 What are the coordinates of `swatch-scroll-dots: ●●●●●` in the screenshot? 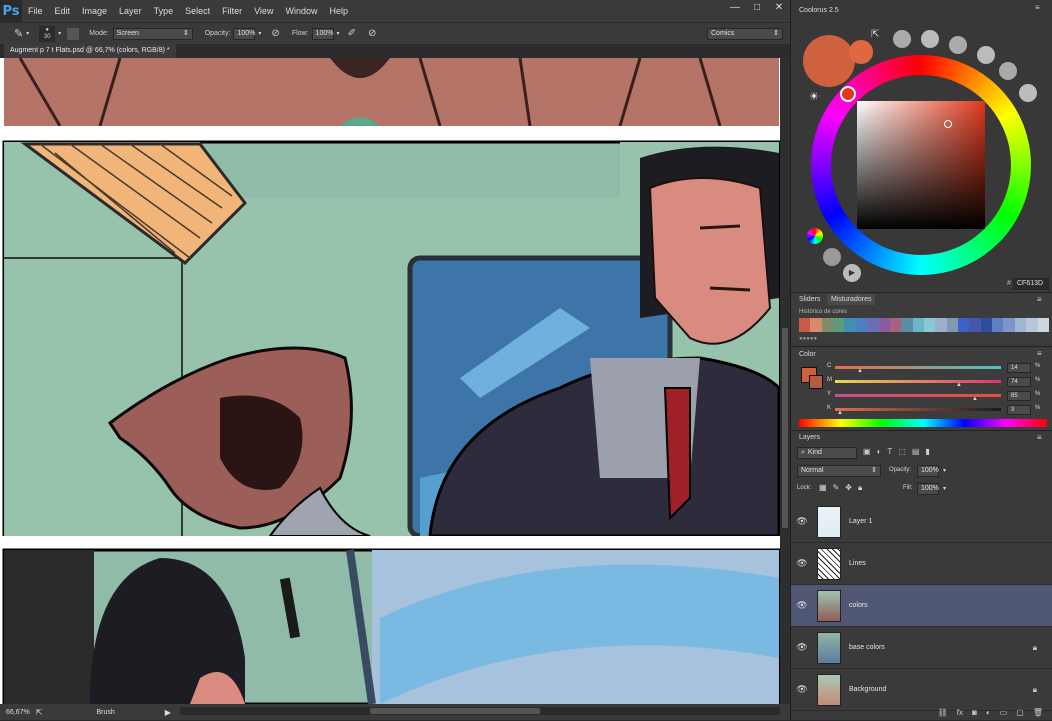 It's located at (808, 339).